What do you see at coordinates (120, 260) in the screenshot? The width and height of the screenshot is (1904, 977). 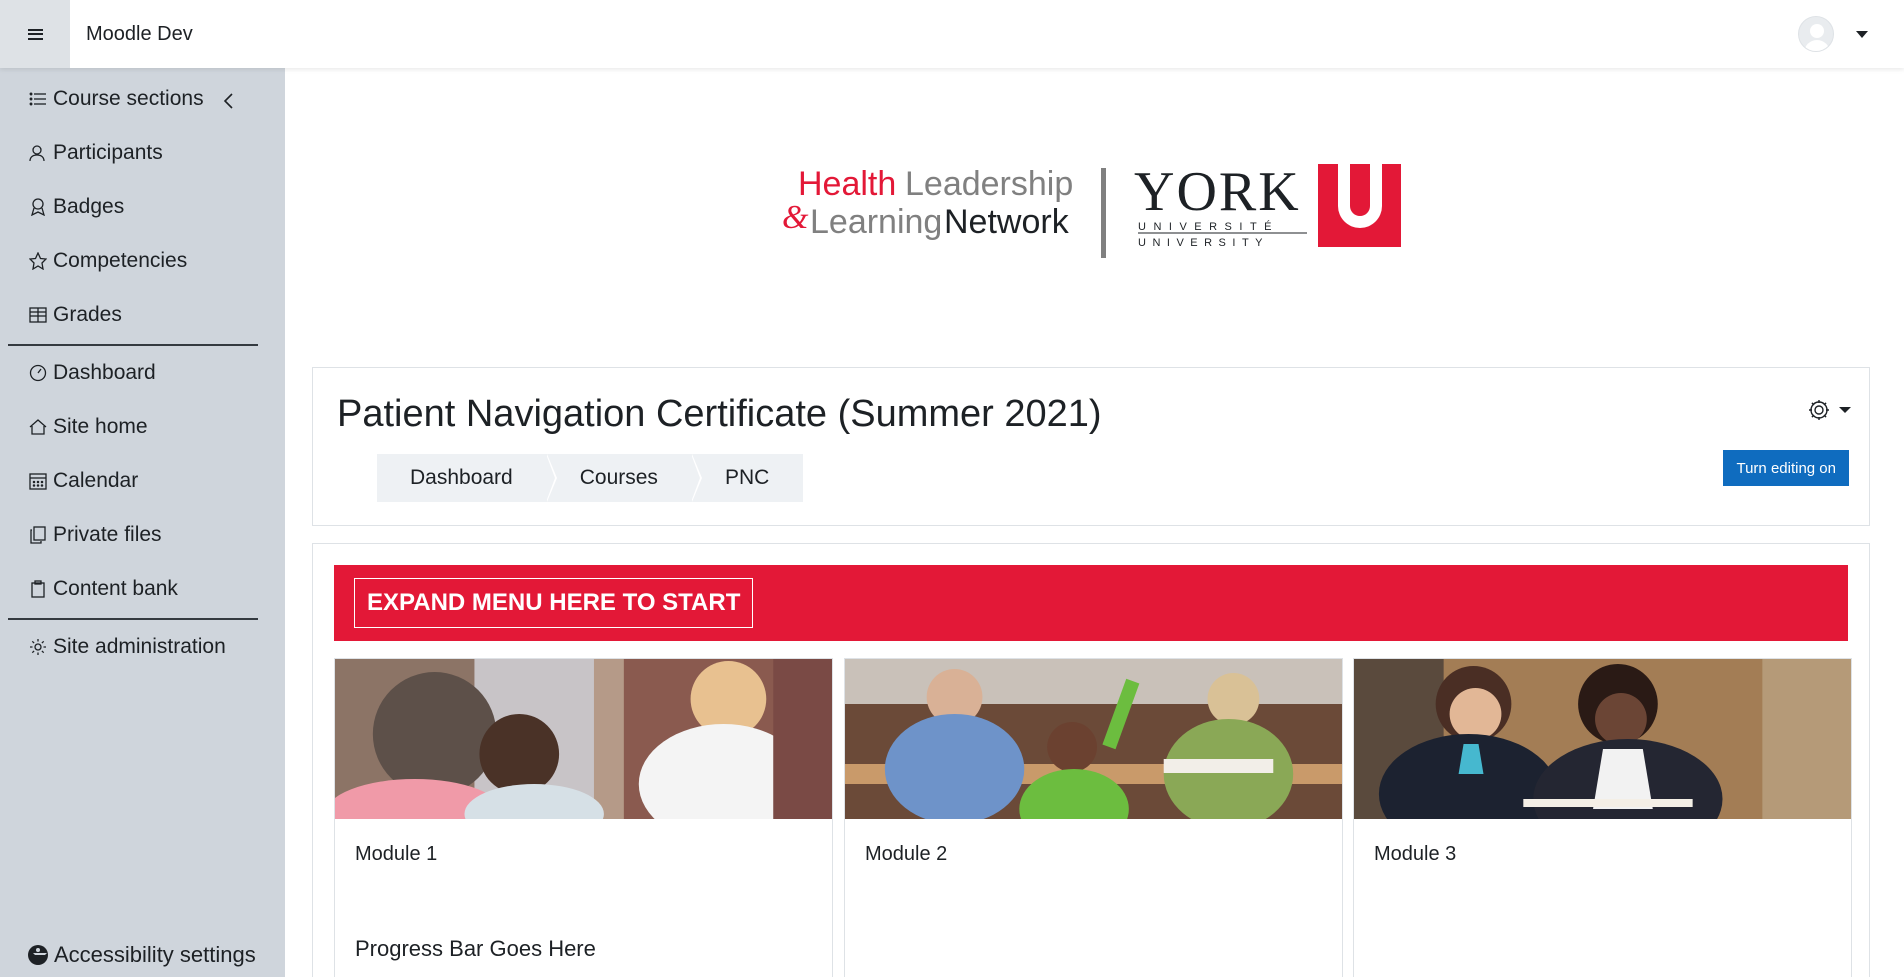 I see `sidebar-item-label: Competencies` at bounding box center [120, 260].